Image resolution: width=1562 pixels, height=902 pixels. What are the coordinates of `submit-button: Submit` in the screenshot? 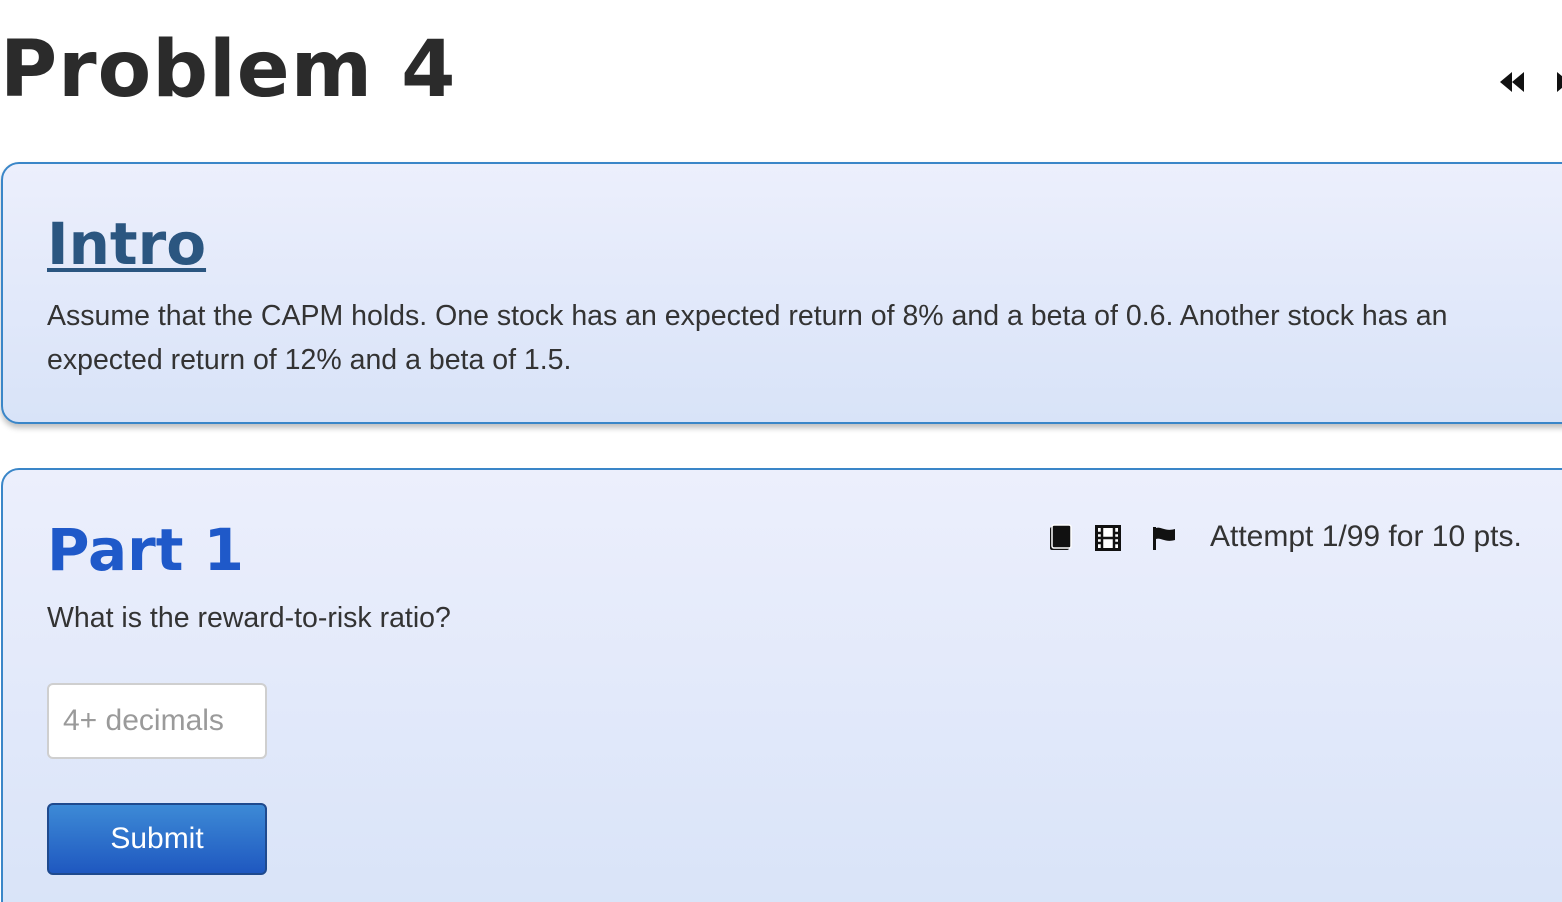 It's located at (157, 839).